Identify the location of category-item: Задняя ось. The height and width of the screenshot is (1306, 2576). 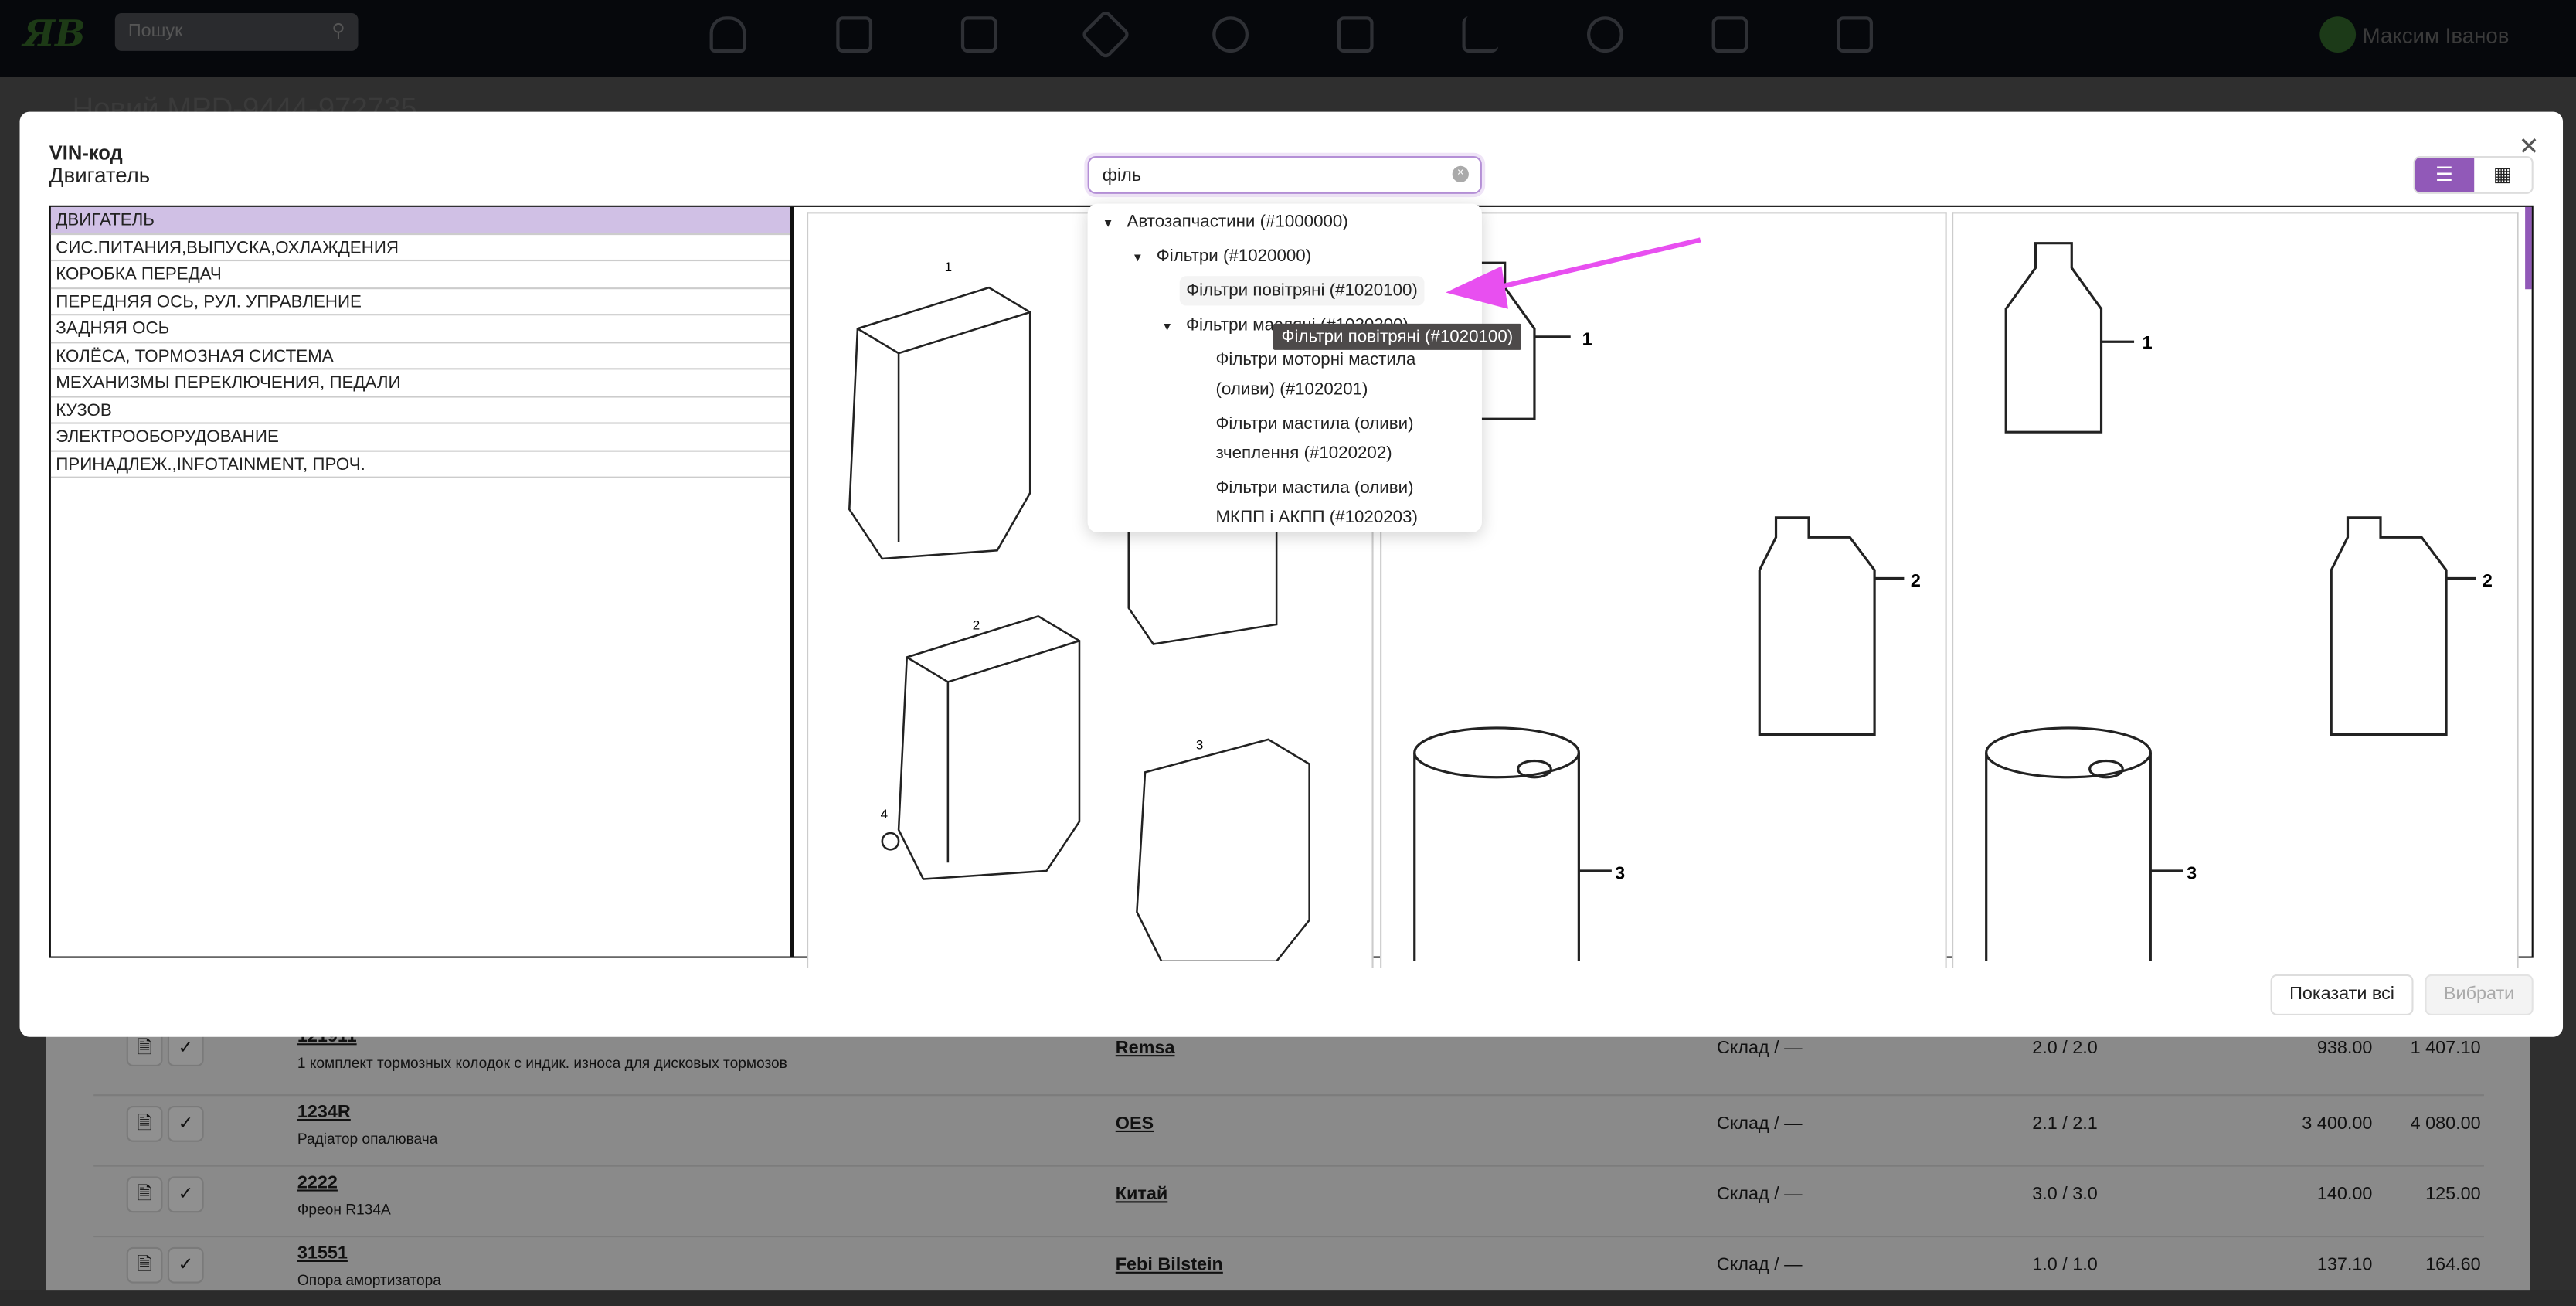
(420, 329).